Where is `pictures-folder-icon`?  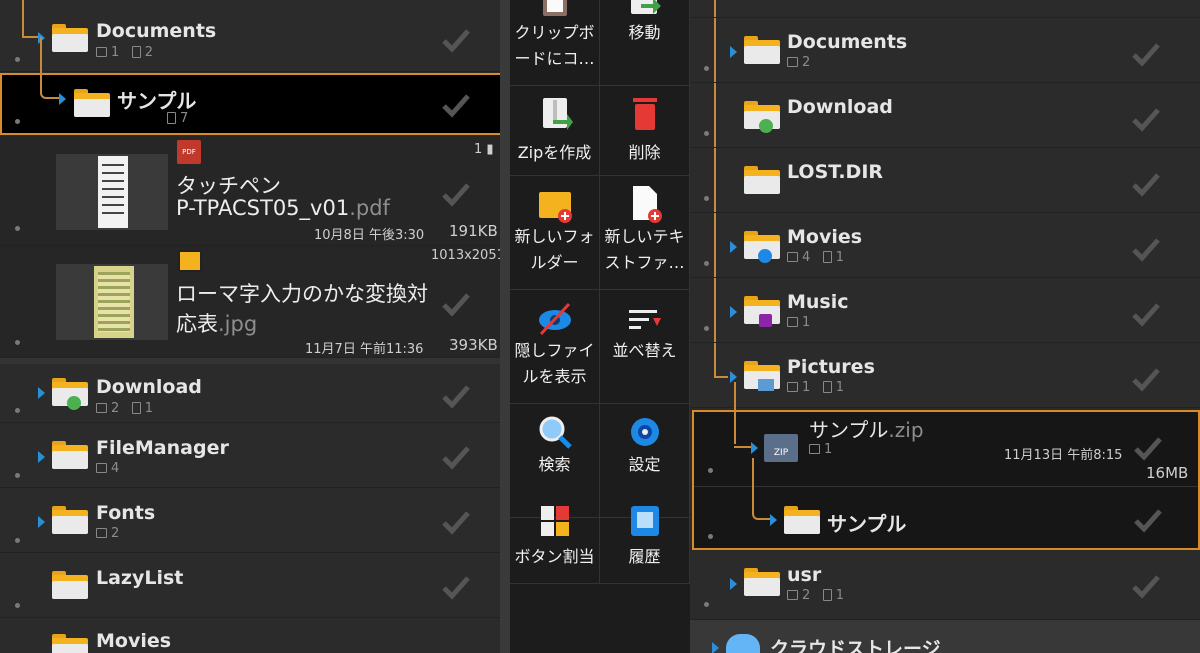 pictures-folder-icon is located at coordinates (762, 376).